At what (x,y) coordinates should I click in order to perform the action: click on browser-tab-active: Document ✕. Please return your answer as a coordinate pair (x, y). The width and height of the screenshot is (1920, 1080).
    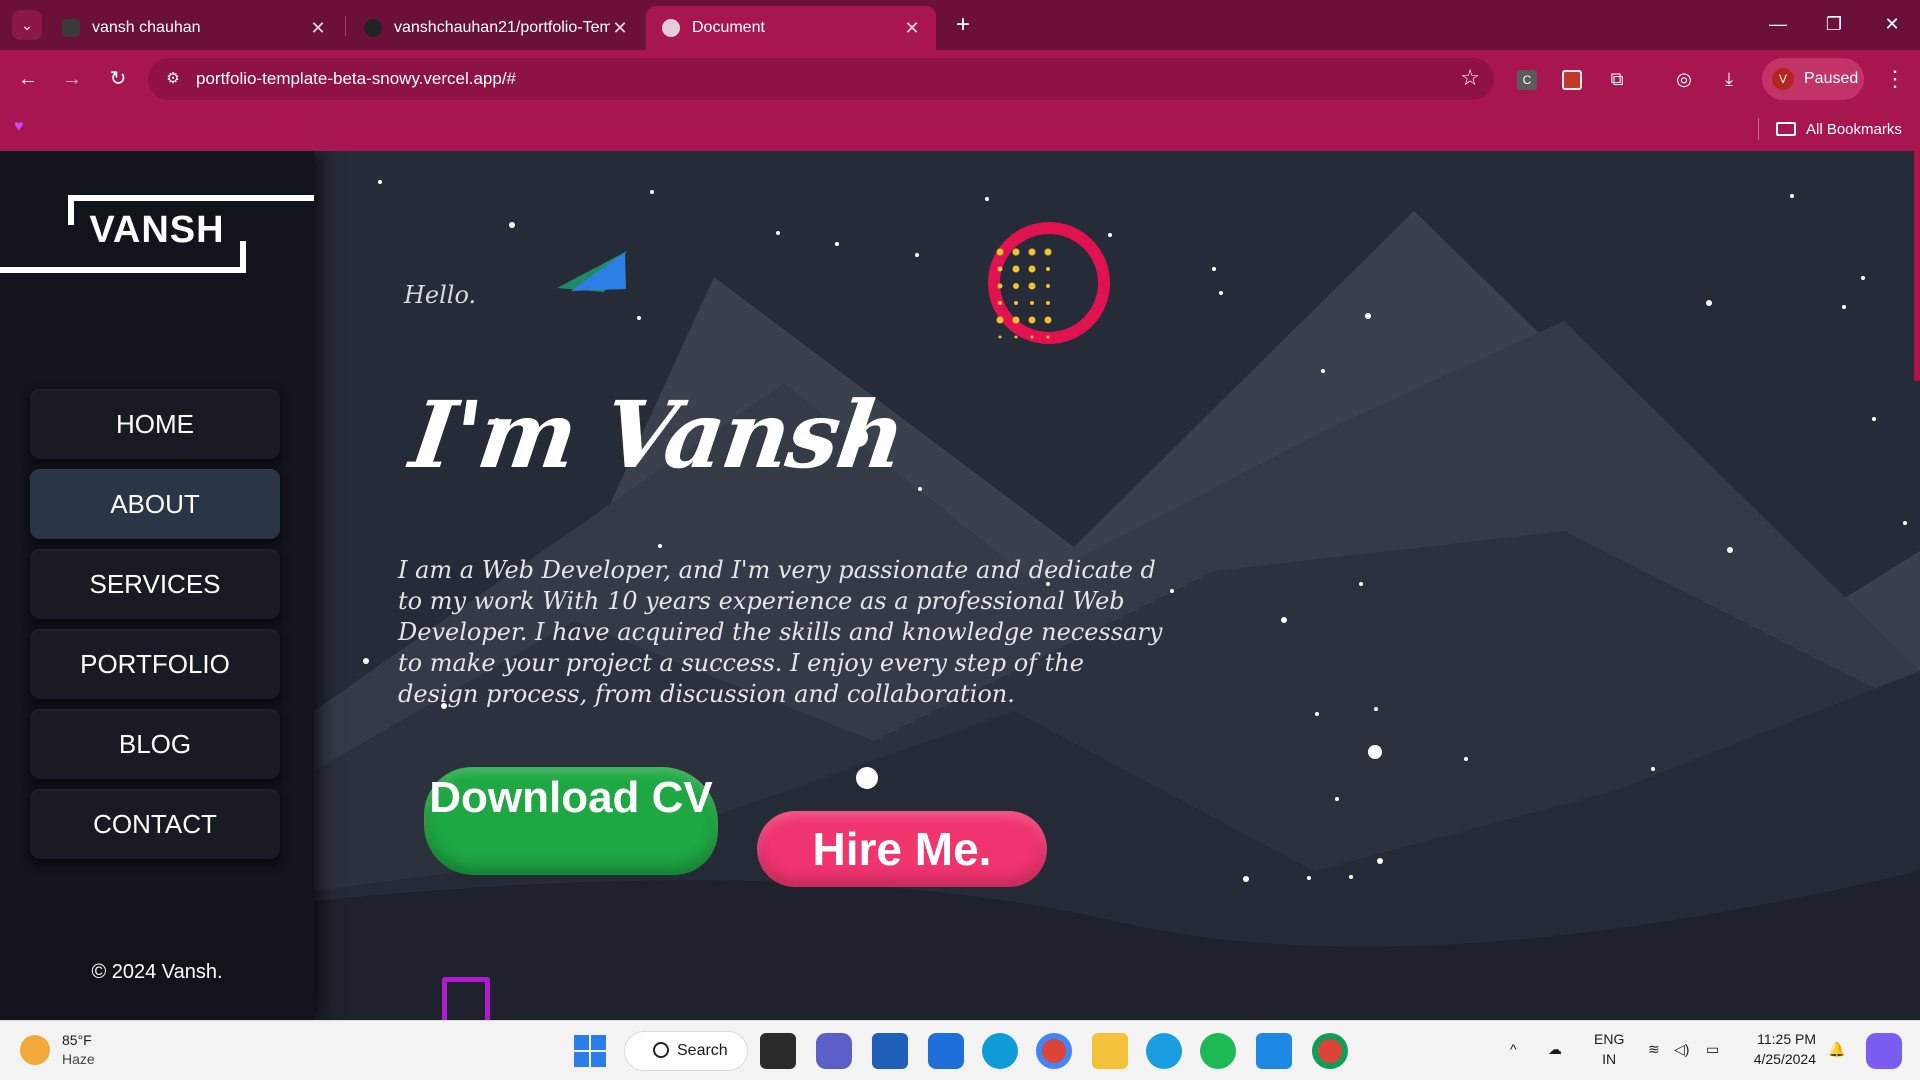
    Looking at the image, I should click on (791, 28).